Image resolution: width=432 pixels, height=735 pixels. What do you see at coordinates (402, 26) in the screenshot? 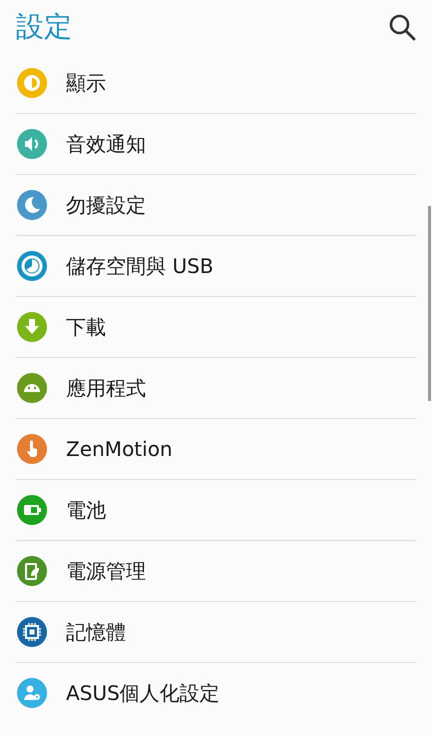
I see `search-icon` at bounding box center [402, 26].